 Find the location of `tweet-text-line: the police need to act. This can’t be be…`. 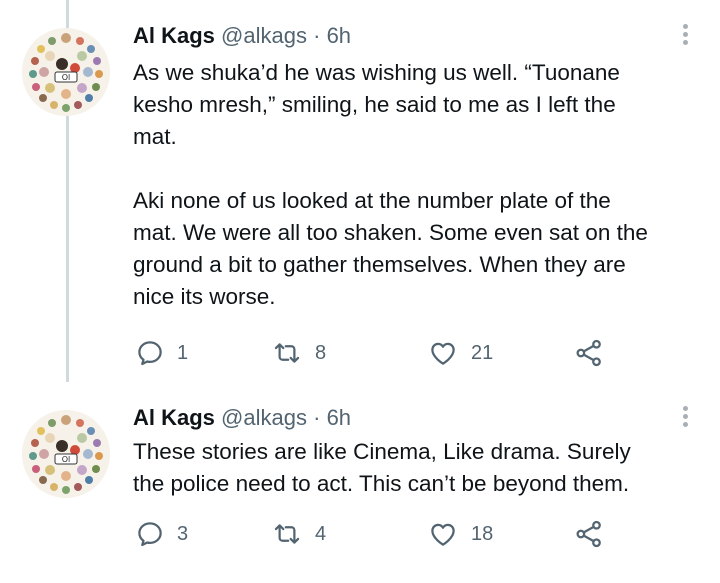

tweet-text-line: the police need to act. This can’t be be… is located at coordinates (381, 483).